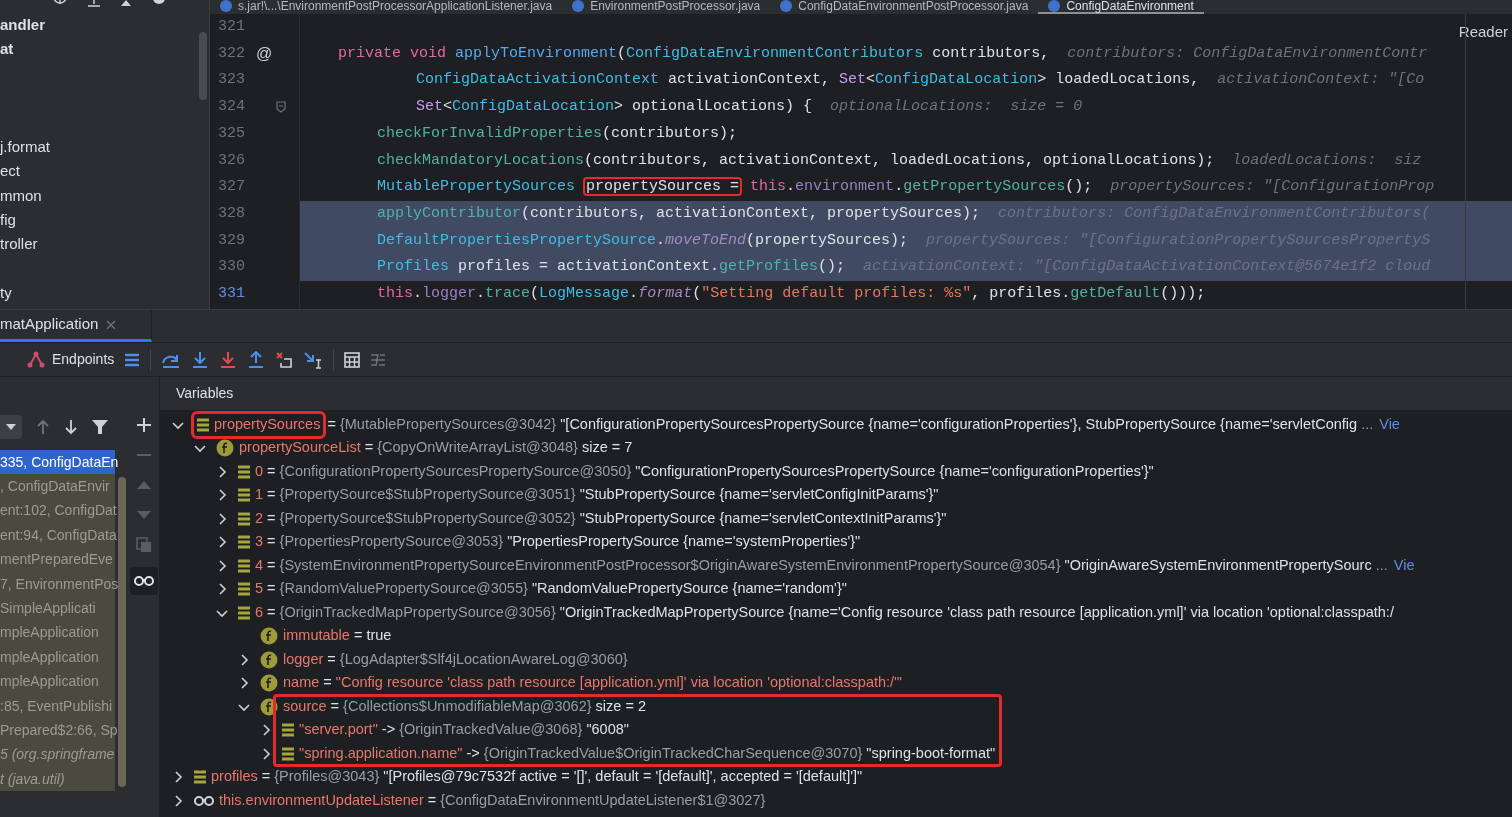 Image resolution: width=1512 pixels, height=817 pixels. I want to click on variable-value: = {ConfigurationPropertySourcesPropertySource@3050} "ConfigurationPropertySourcesPropertySource {name='configurationProperties'}", so click(710, 471).